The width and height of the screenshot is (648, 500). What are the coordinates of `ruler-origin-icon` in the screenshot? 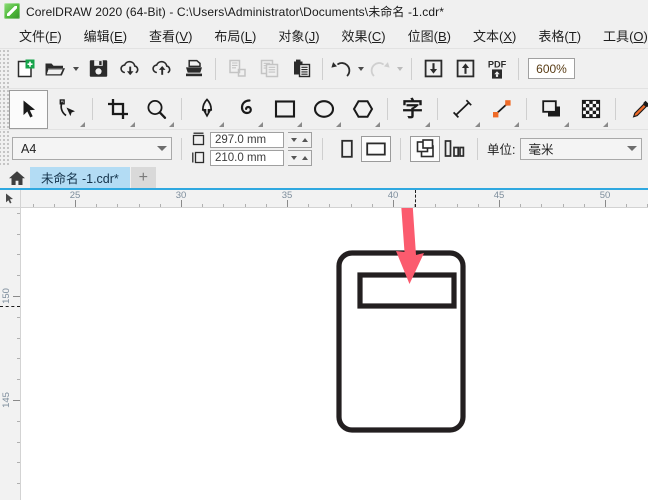 It's located at (9, 198).